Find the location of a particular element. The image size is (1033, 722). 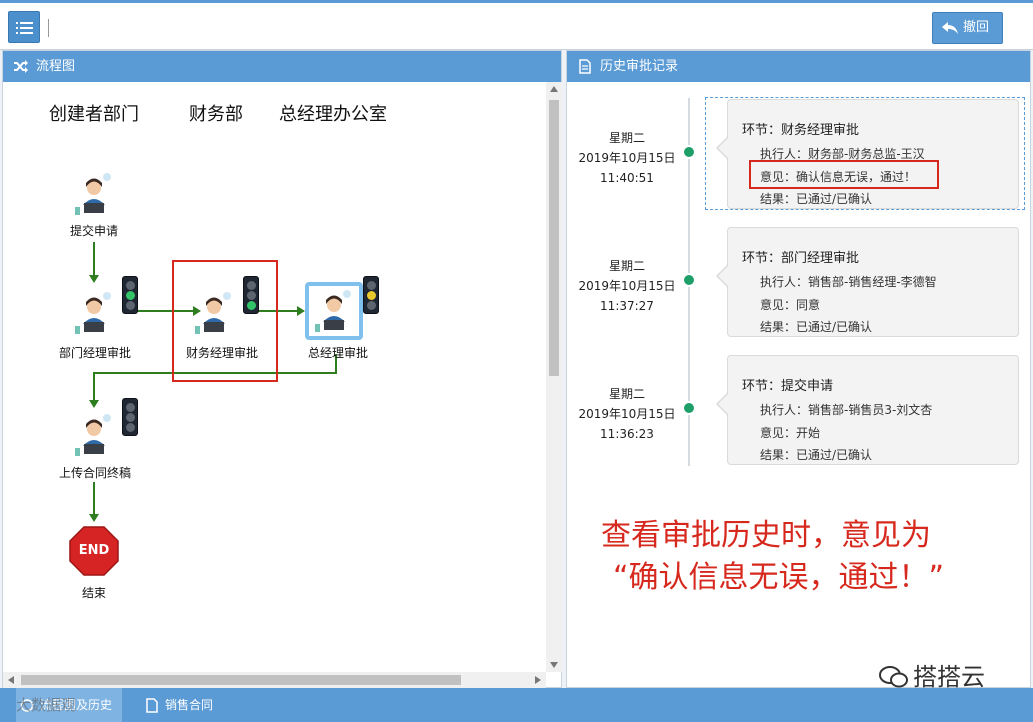

toolbar-separator is located at coordinates (48, 28).